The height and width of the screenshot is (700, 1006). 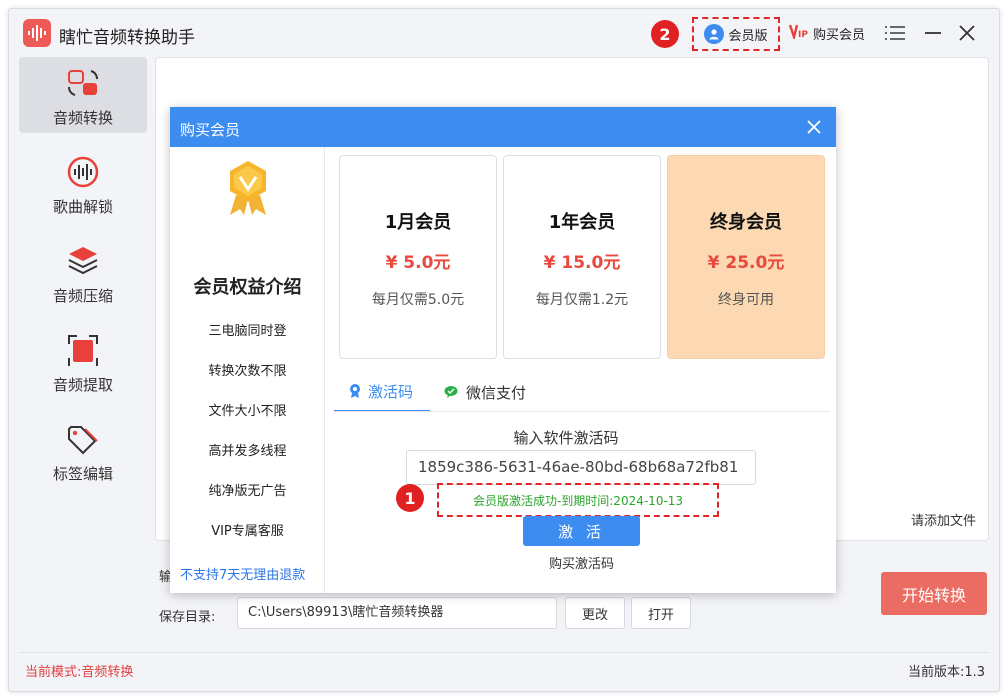 I want to click on tab-label: 激活码, so click(x=391, y=391).